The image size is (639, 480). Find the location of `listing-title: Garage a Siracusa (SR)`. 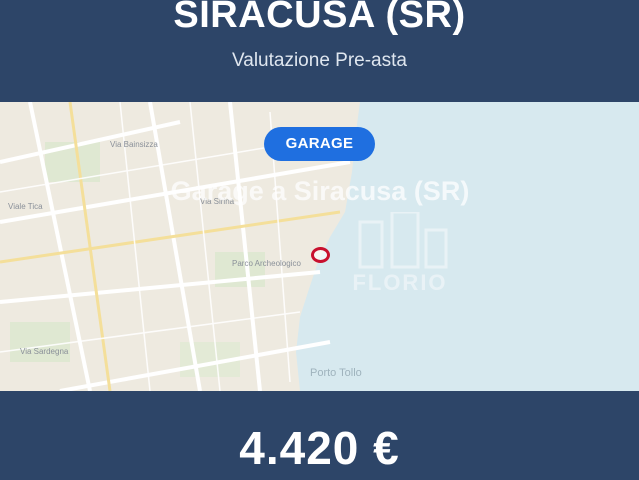

listing-title: Garage a Siracusa (SR) is located at coordinates (320, 191).